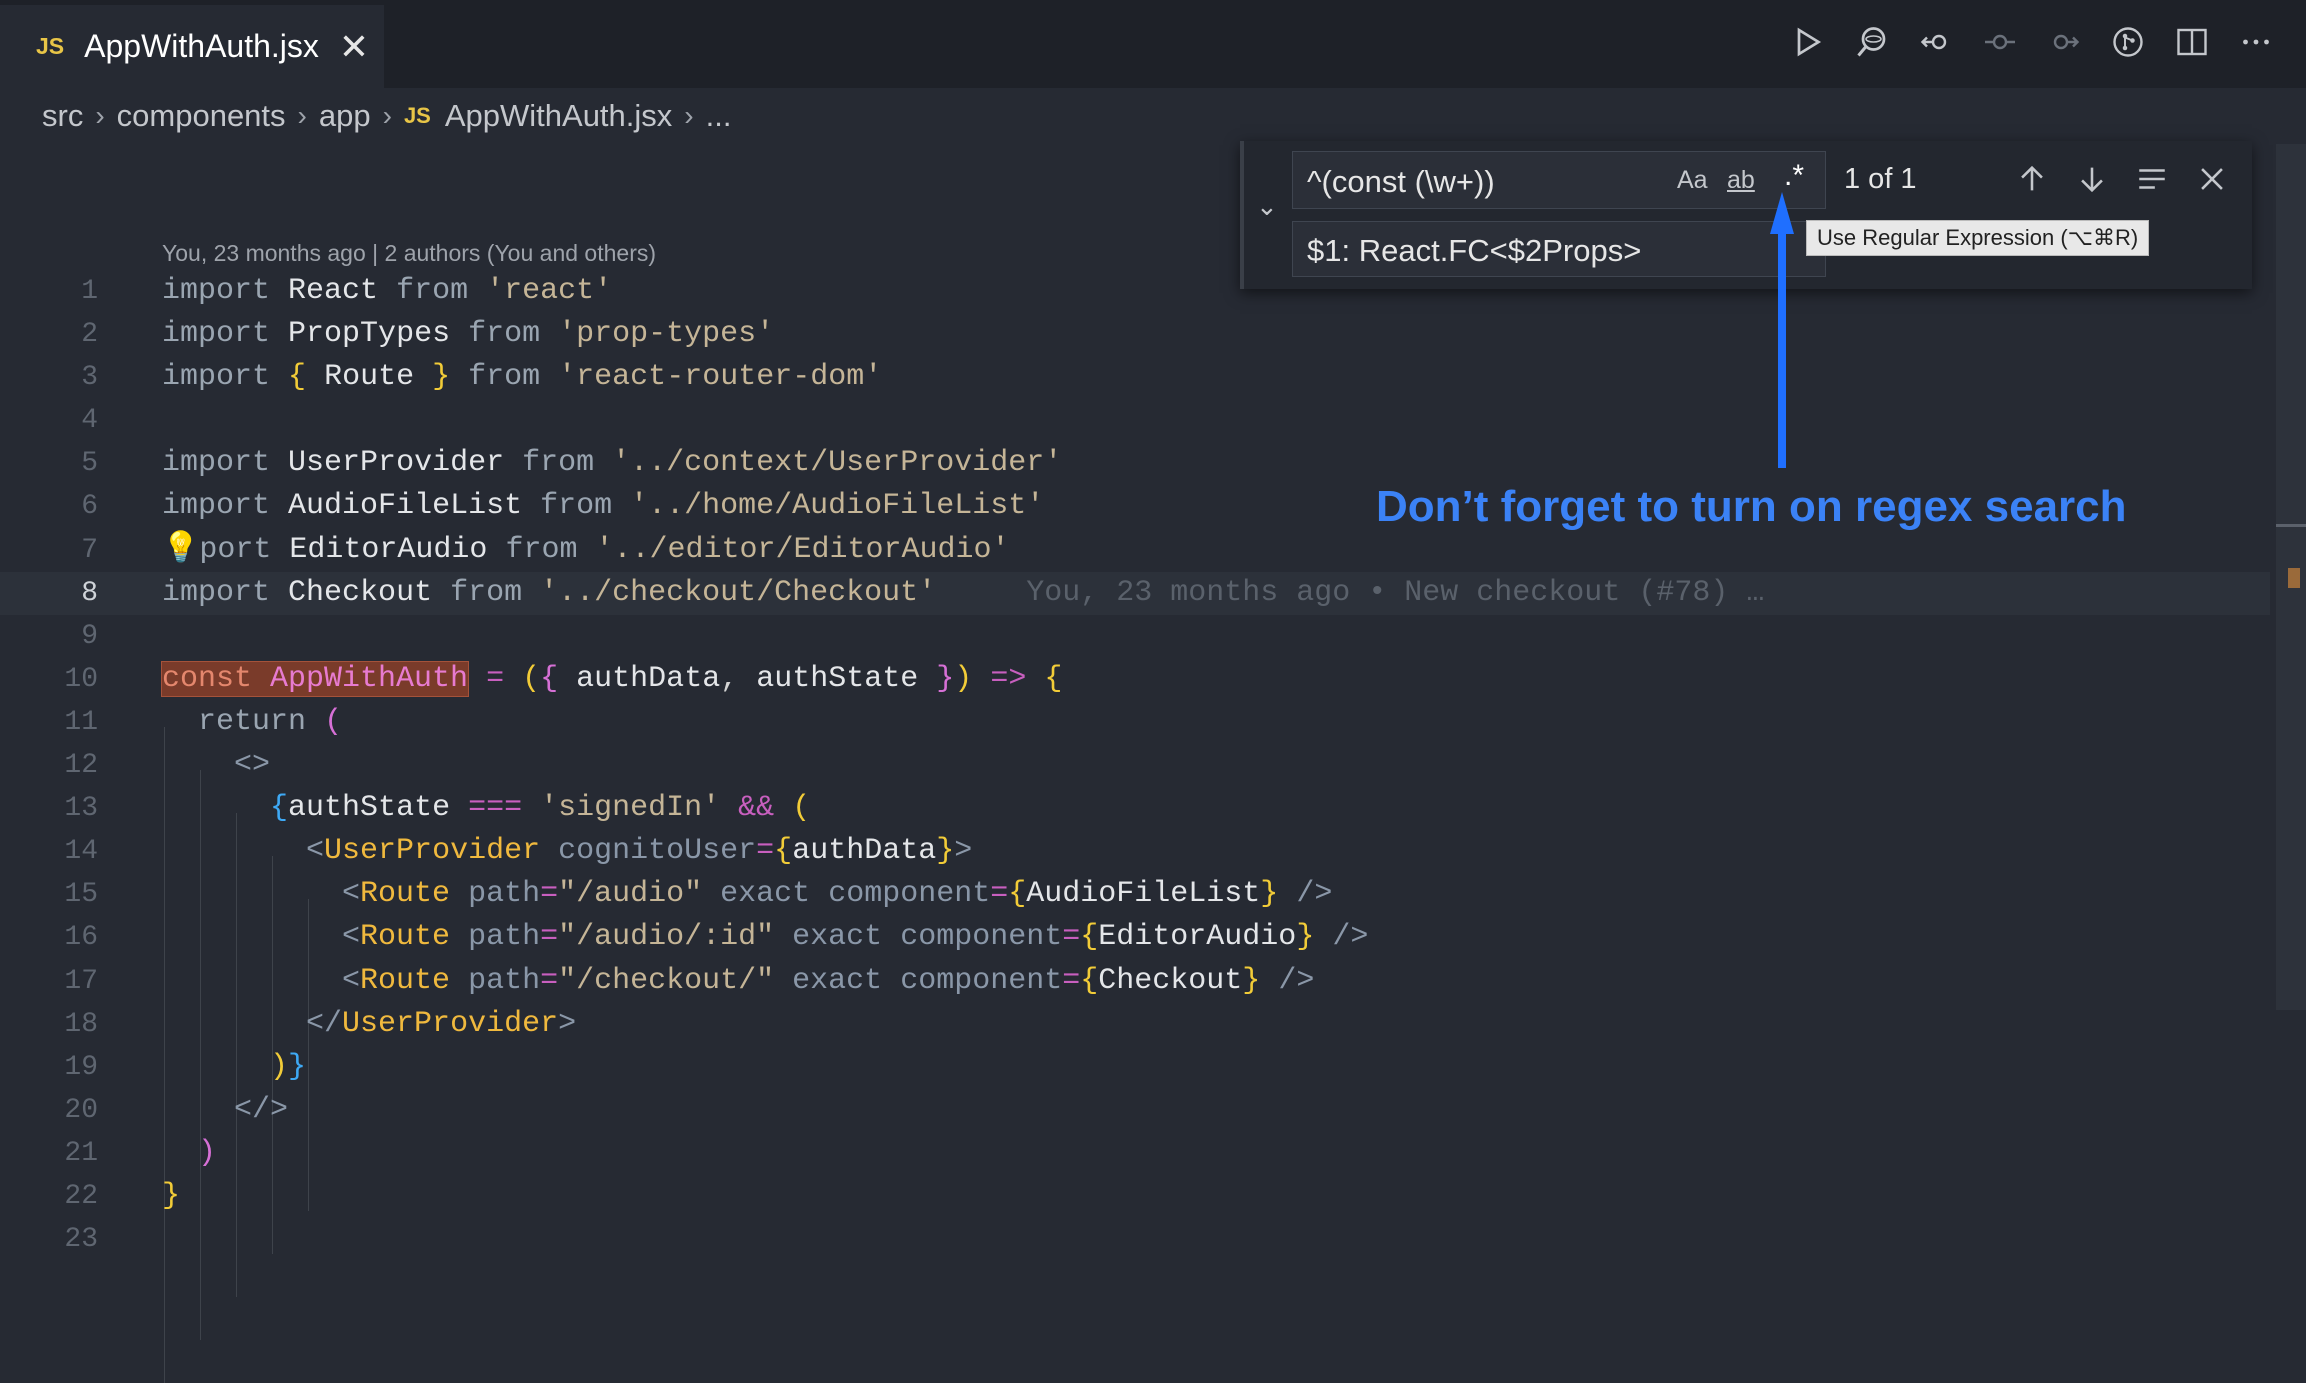 Image resolution: width=2306 pixels, height=1383 pixels. Describe the element at coordinates (1808, 42) in the screenshot. I see `run-icon` at that location.